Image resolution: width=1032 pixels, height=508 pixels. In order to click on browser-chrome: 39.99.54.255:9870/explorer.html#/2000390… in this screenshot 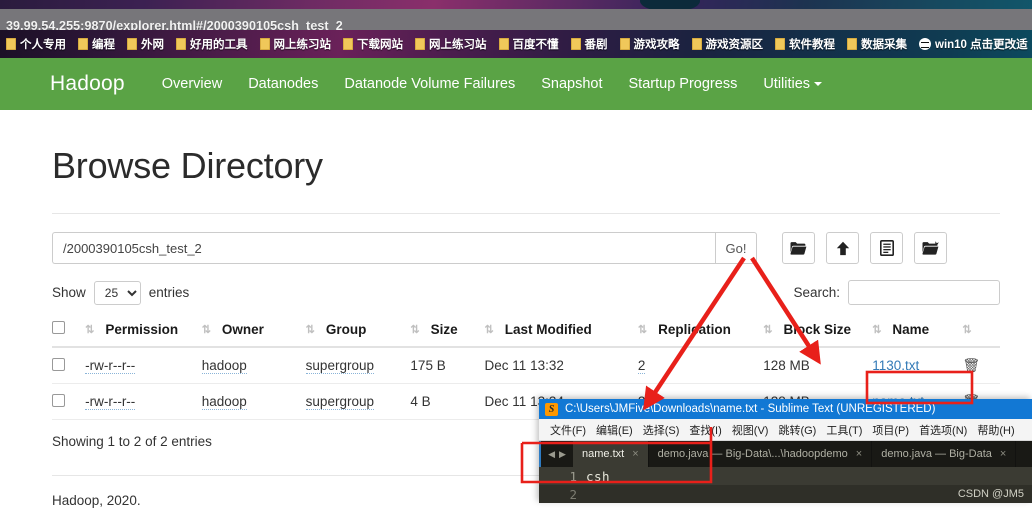, I will do `click(516, 29)`.